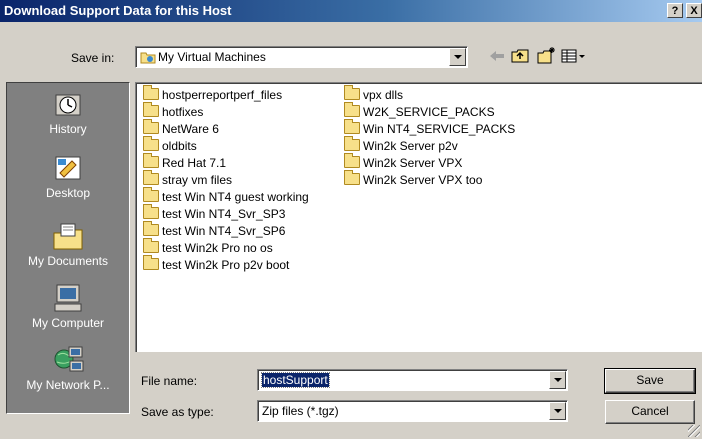  I want to click on save-as-type-value: Zip files (*.tgz), so click(300, 411).